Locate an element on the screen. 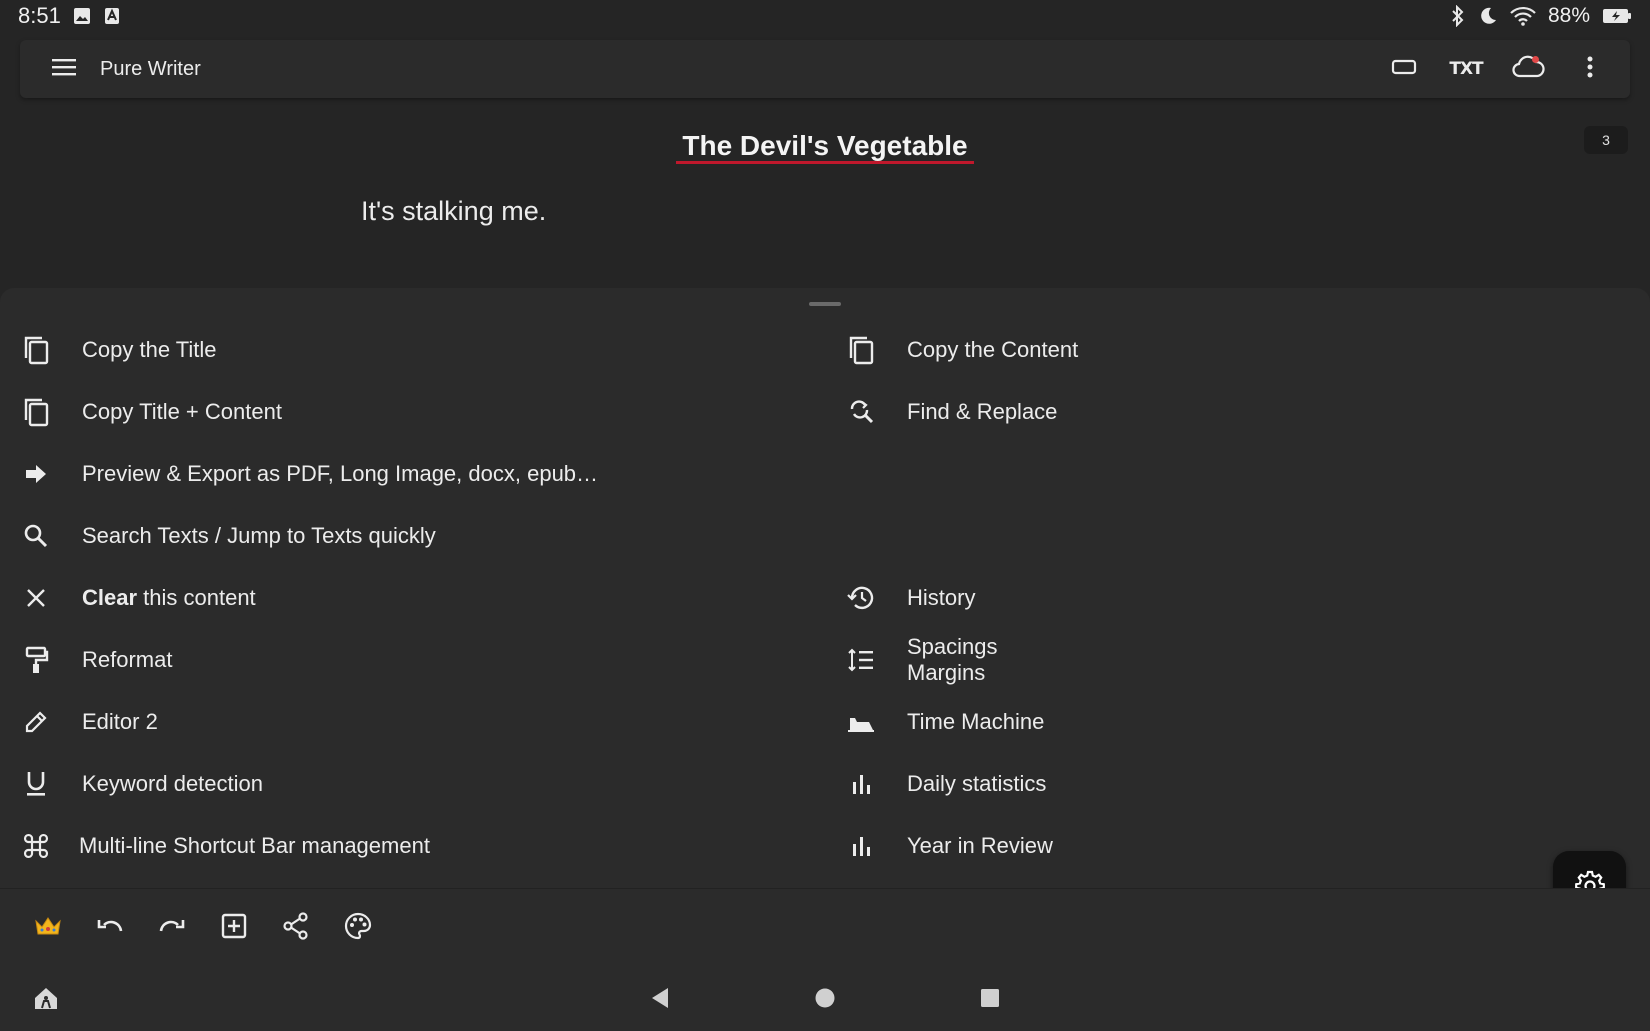 This screenshot has width=1650, height=1031. menu-item-label: History is located at coordinates (941, 597).